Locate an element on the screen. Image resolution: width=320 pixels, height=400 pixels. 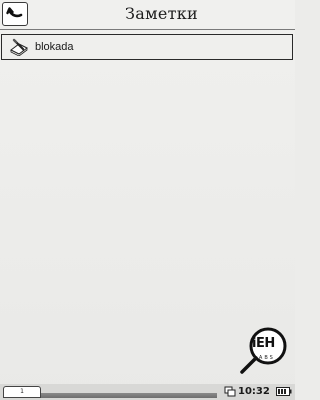
back-arrow-icon is located at coordinates (14, 12).